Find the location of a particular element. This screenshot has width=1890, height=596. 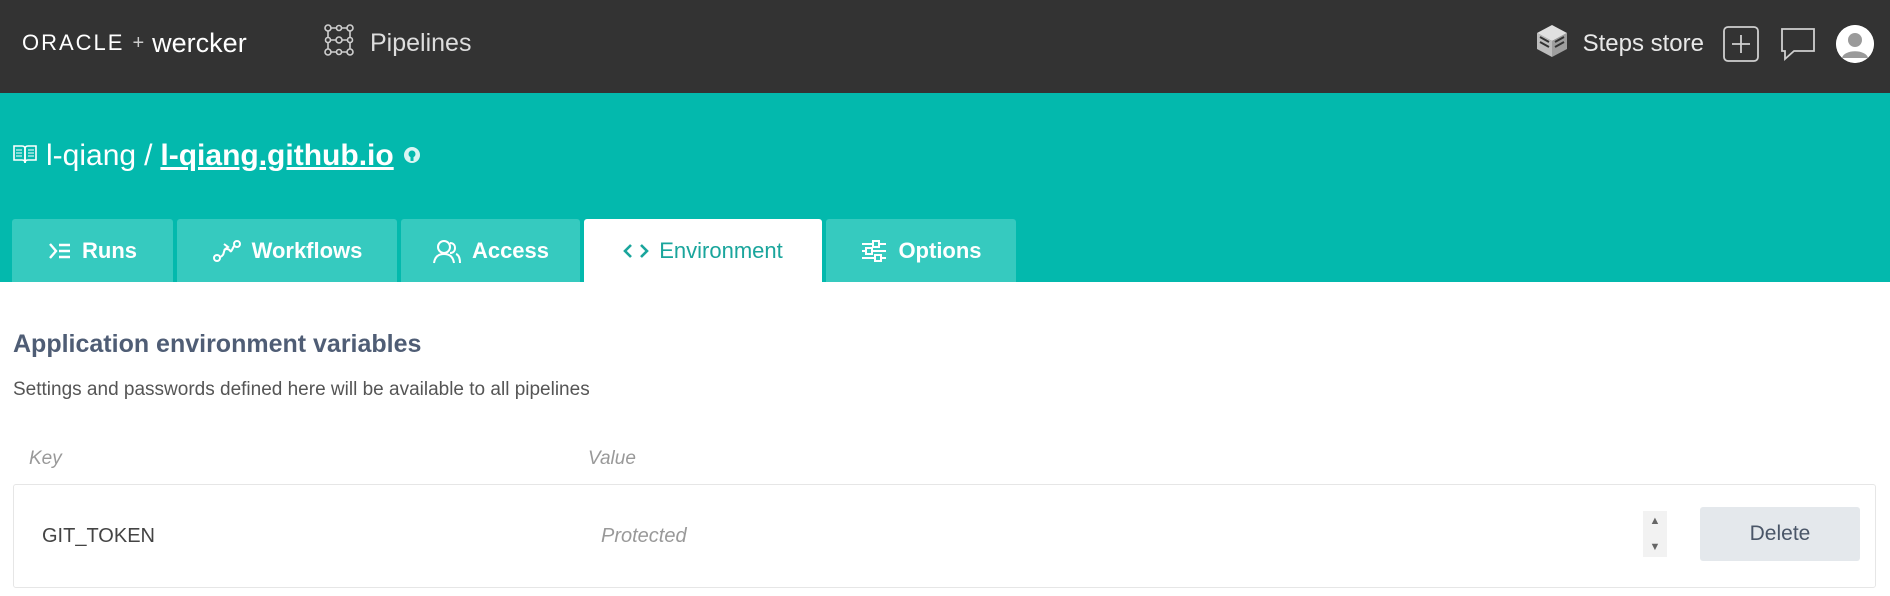

user-silhouette-icon is located at coordinates (1855, 44).